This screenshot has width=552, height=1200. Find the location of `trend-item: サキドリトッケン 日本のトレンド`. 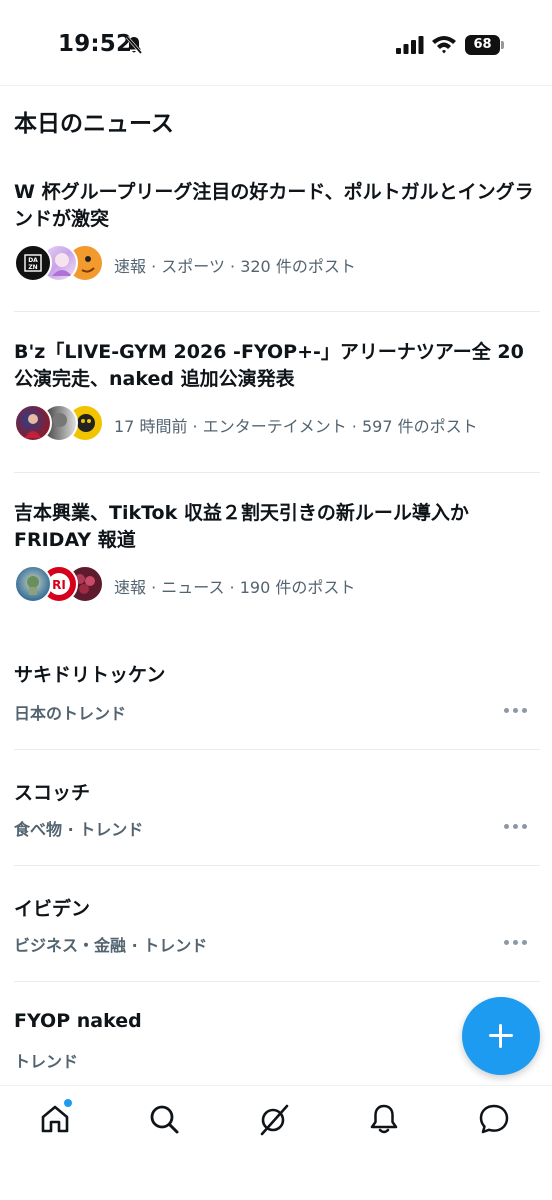

trend-item: サキドリトッケン 日本のトレンド is located at coordinates (276, 695).